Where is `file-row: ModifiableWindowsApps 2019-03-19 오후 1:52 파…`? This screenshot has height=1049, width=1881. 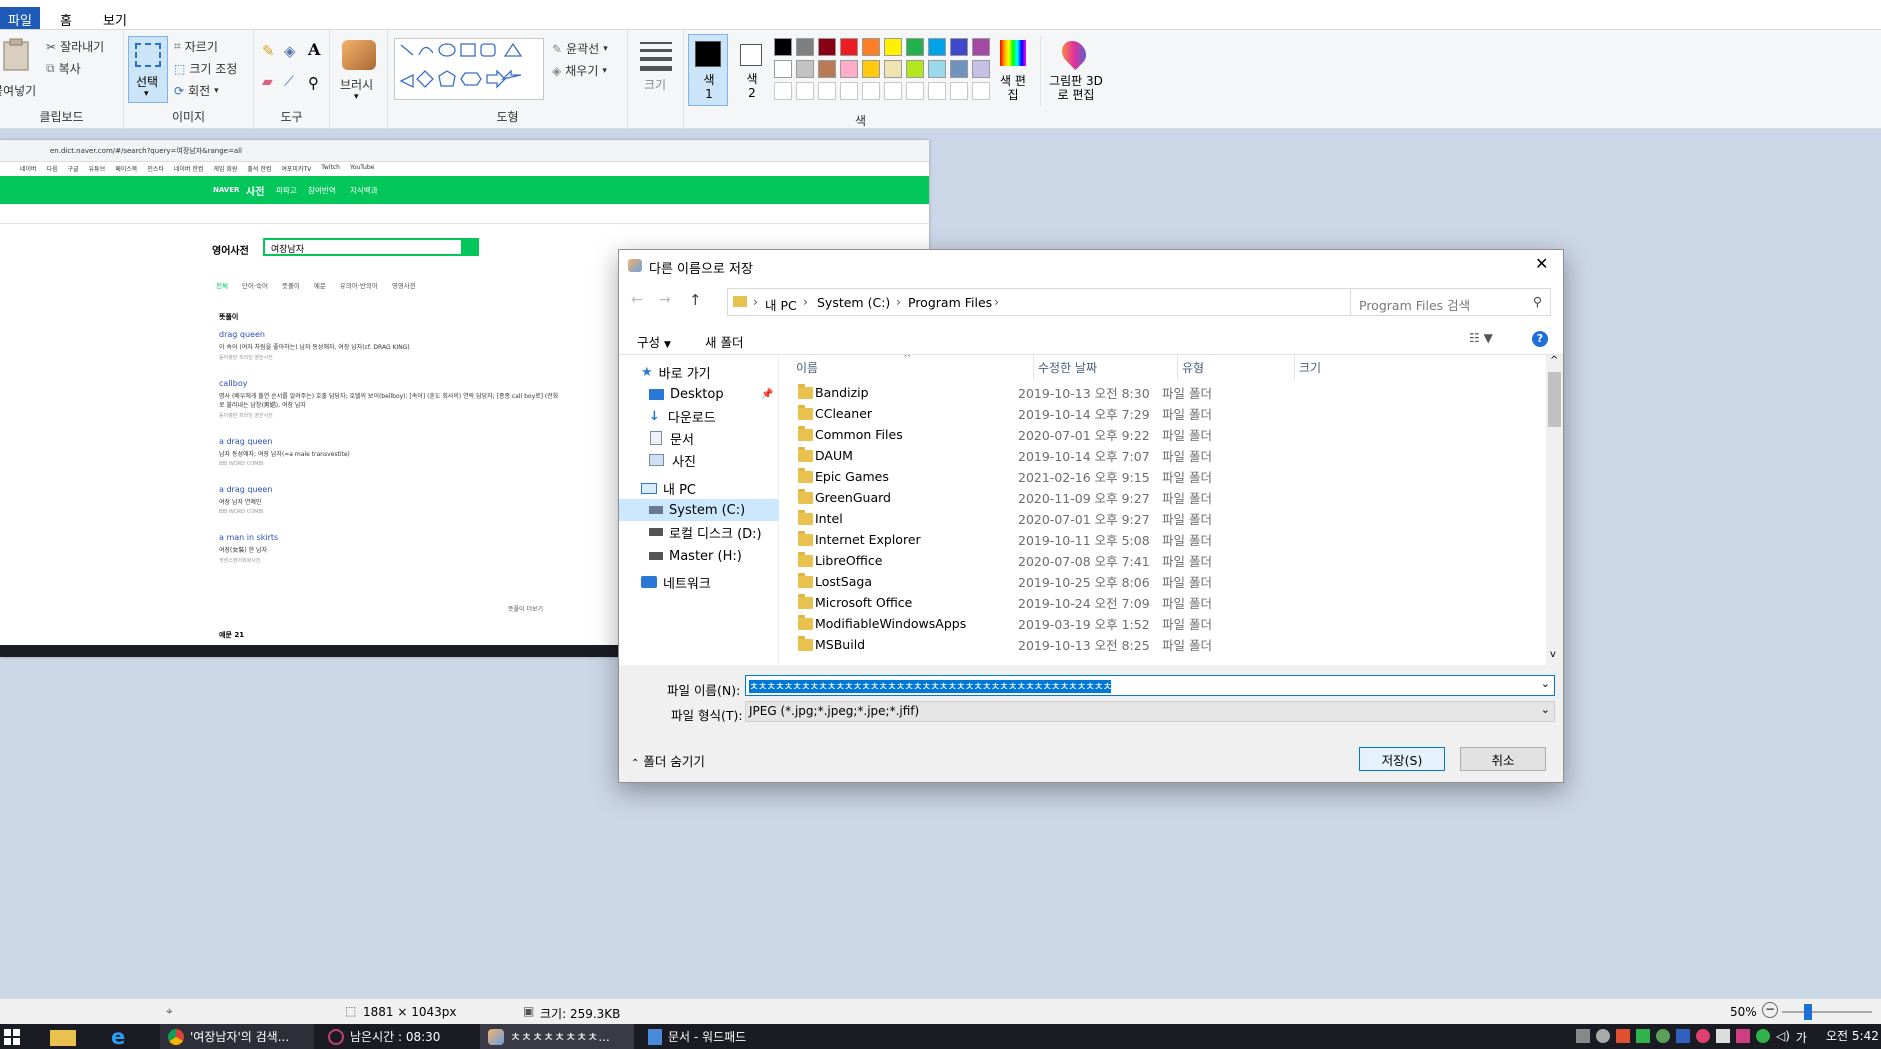 file-row: ModifiableWindowsApps 2019-03-19 오후 1:52 파… is located at coordinates (1171, 623).